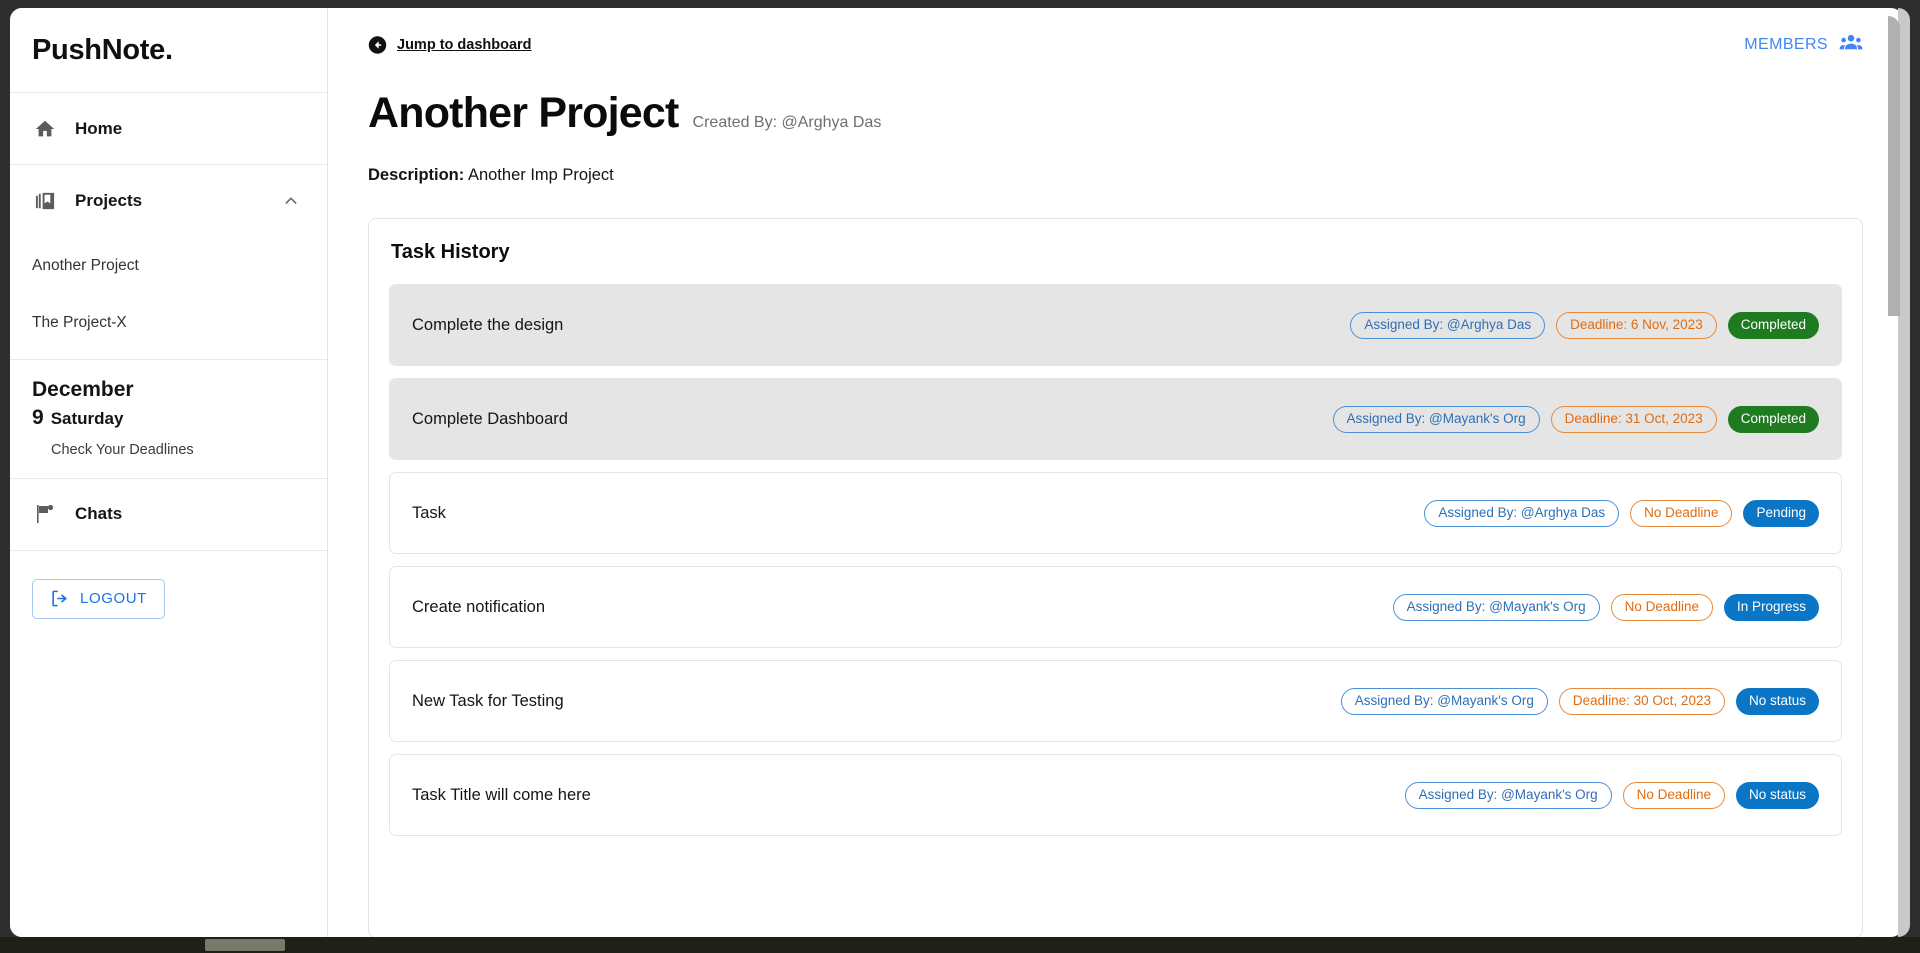 The height and width of the screenshot is (953, 1920). I want to click on task-history-title: Task History, so click(450, 252).